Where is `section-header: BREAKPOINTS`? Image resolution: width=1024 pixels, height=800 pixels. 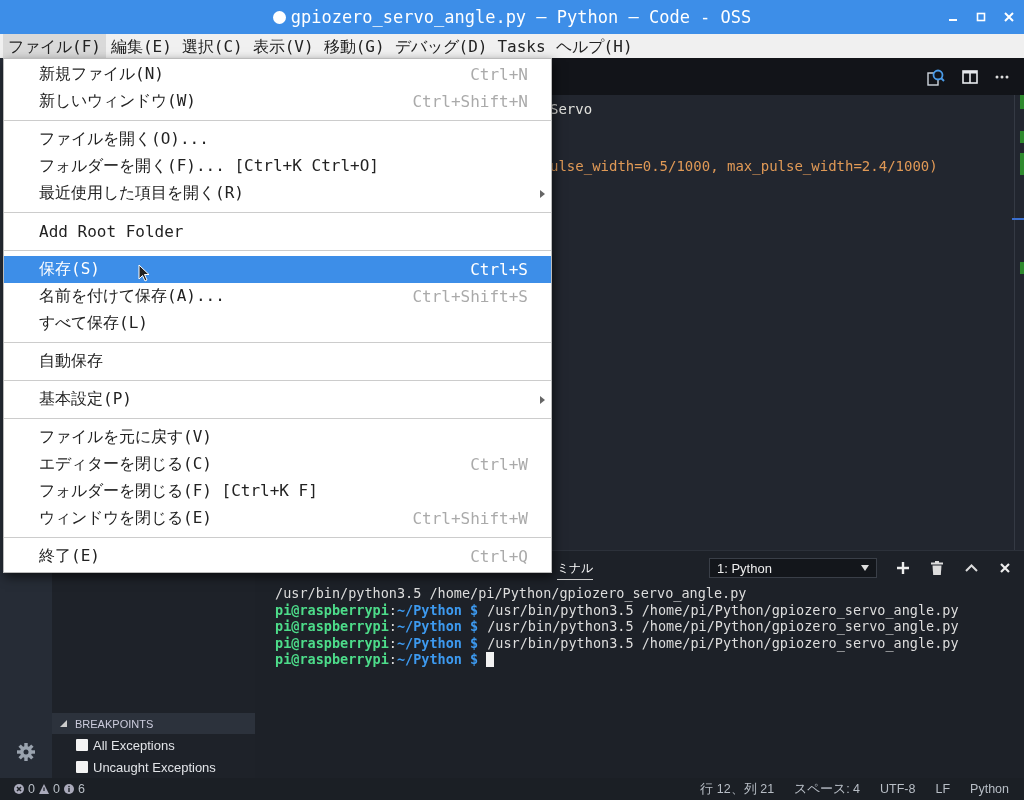
section-header: BREAKPOINTS is located at coordinates (153, 723).